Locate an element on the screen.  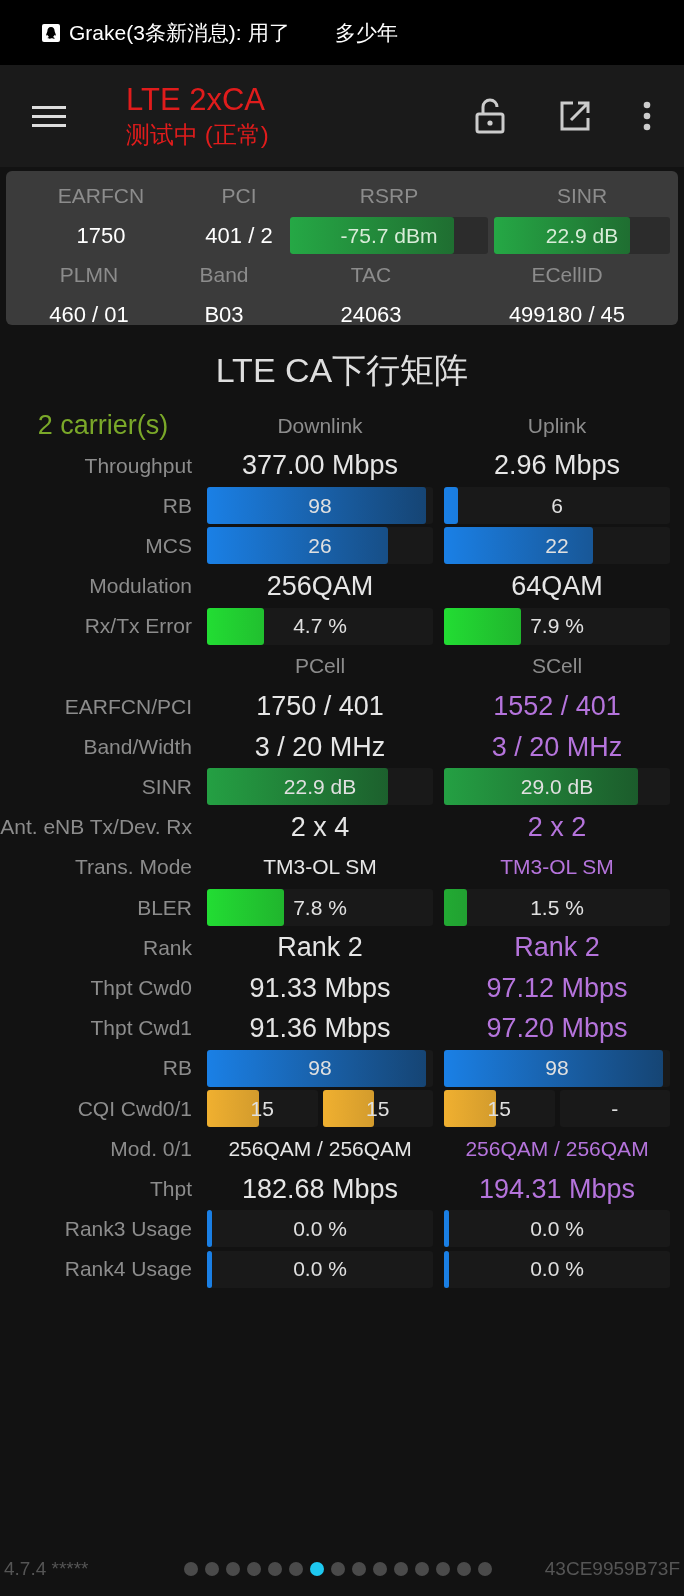
cell-value: 97.12 Mbps is located at coordinates (557, 988).